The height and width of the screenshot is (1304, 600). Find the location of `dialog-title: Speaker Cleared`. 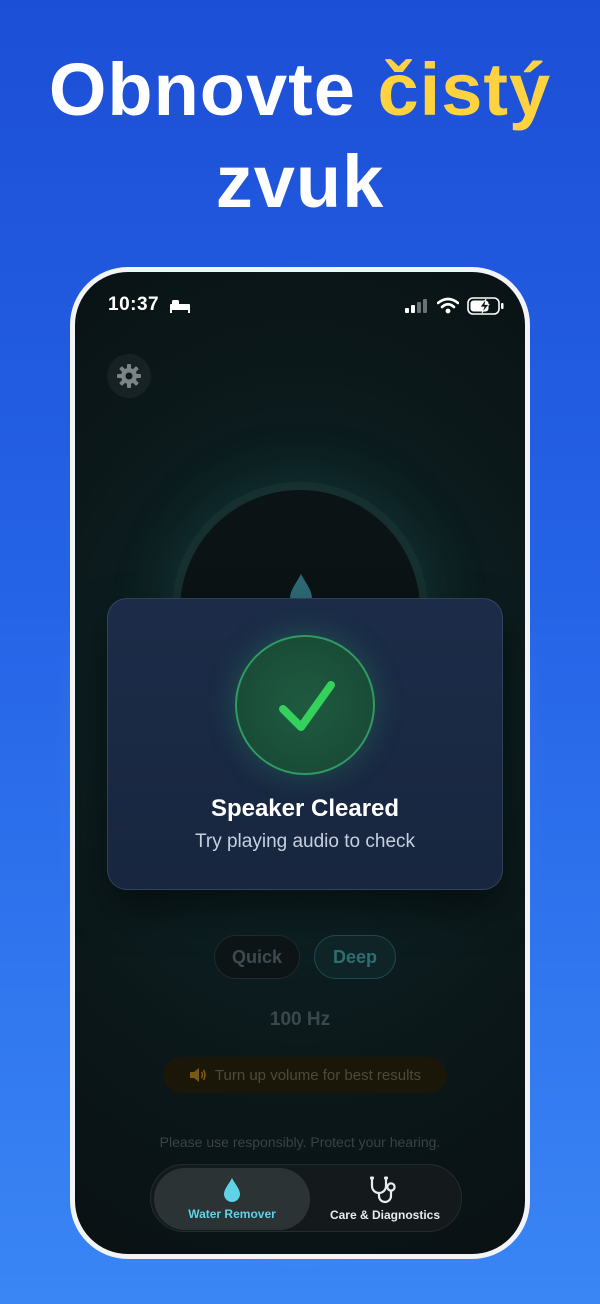

dialog-title: Speaker Cleared is located at coordinates (305, 808).